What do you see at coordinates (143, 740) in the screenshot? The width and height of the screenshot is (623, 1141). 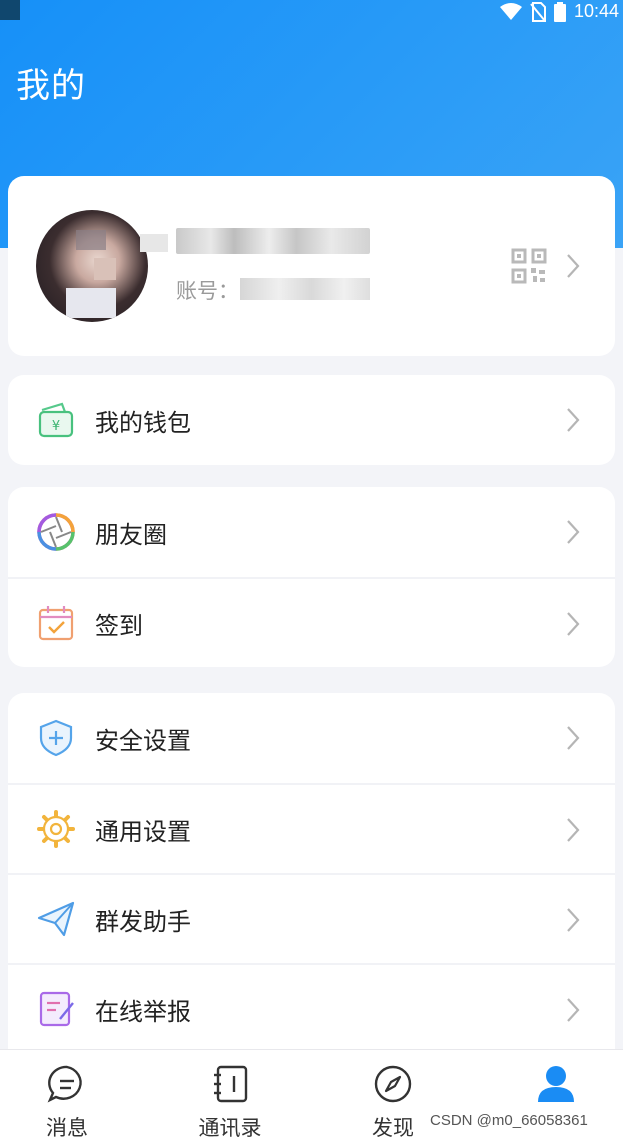 I see `menu-label-security: 安全设置` at bounding box center [143, 740].